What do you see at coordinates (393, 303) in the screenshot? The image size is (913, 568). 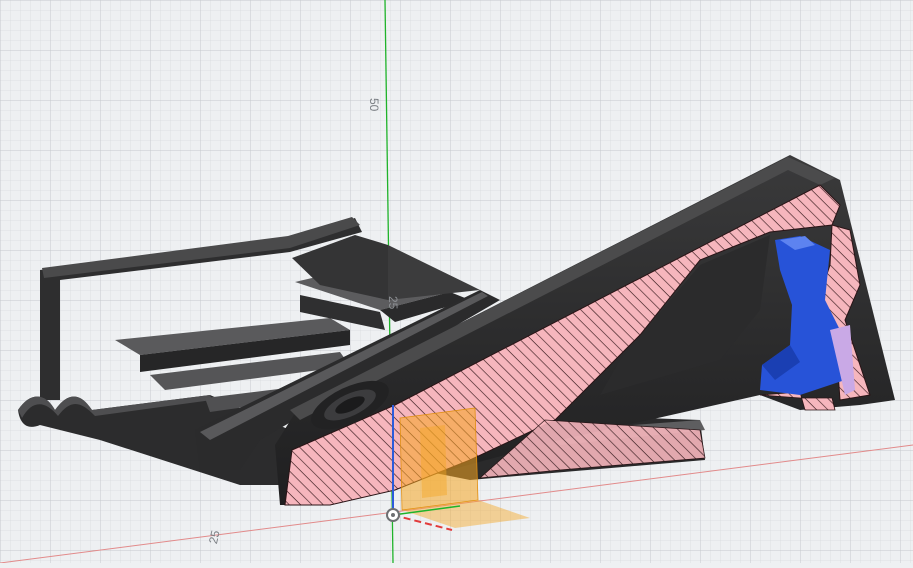 I see `grid-label-25-vertical: 25` at bounding box center [393, 303].